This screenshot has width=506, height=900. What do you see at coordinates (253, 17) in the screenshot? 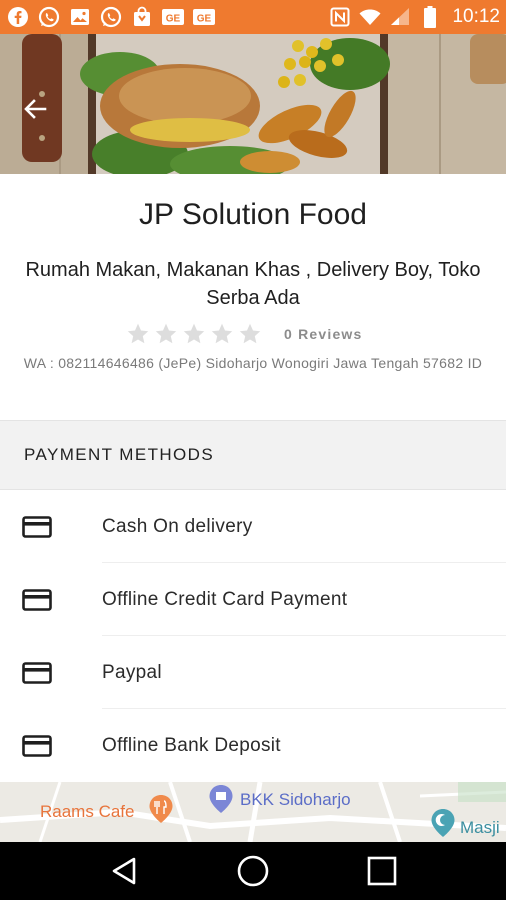
I see `status-bar: GE GE 10:12` at bounding box center [253, 17].